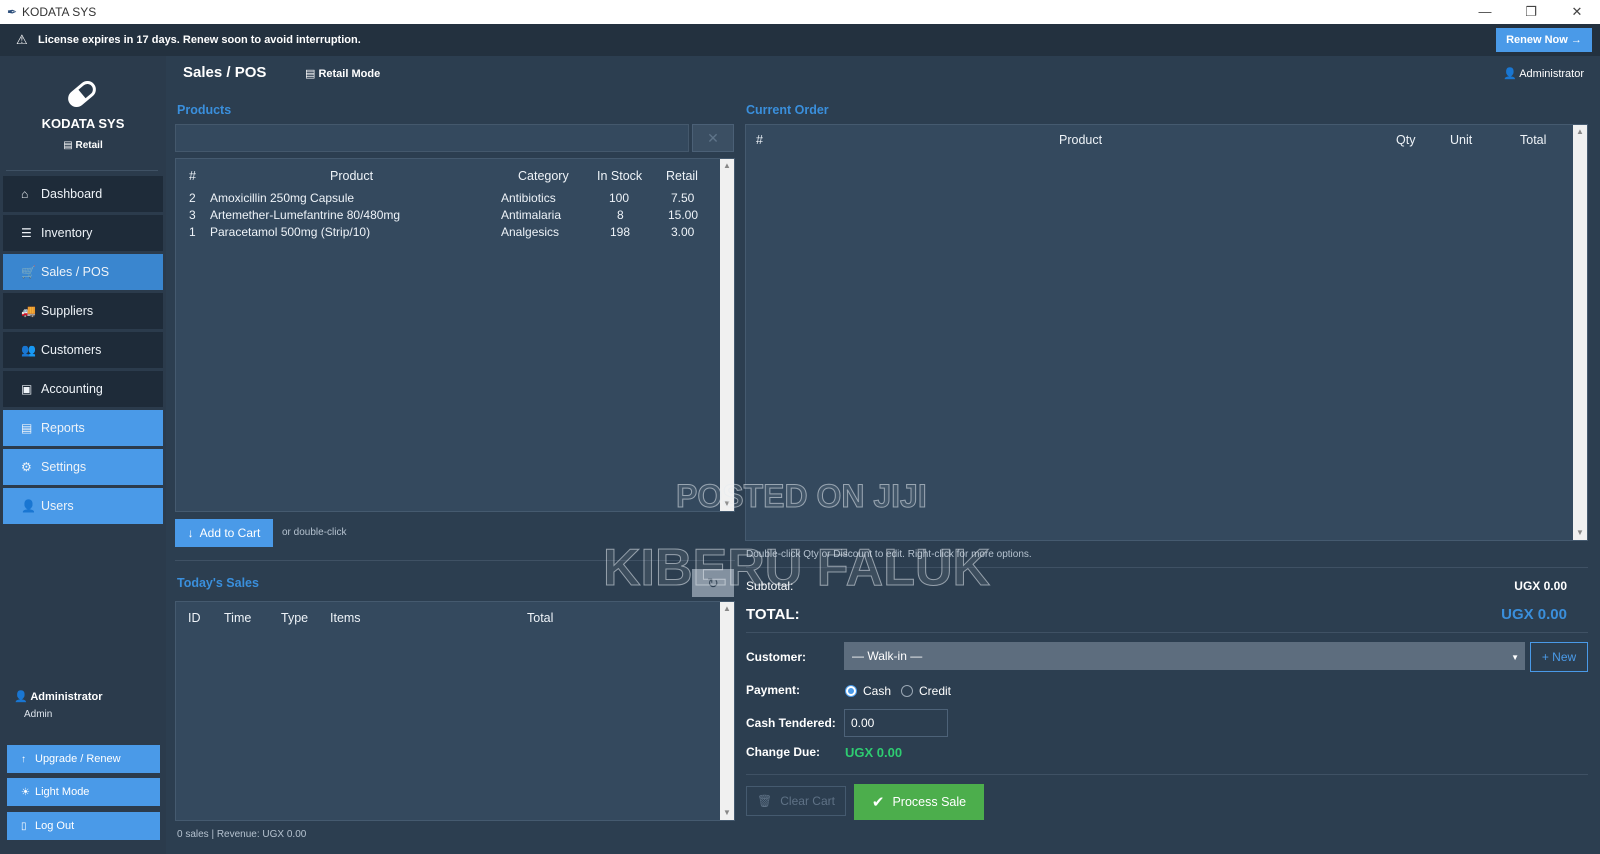 The height and width of the screenshot is (854, 1600). What do you see at coordinates (727, 711) in the screenshot?
I see `sales-scrollbar: ▲ ▼` at bounding box center [727, 711].